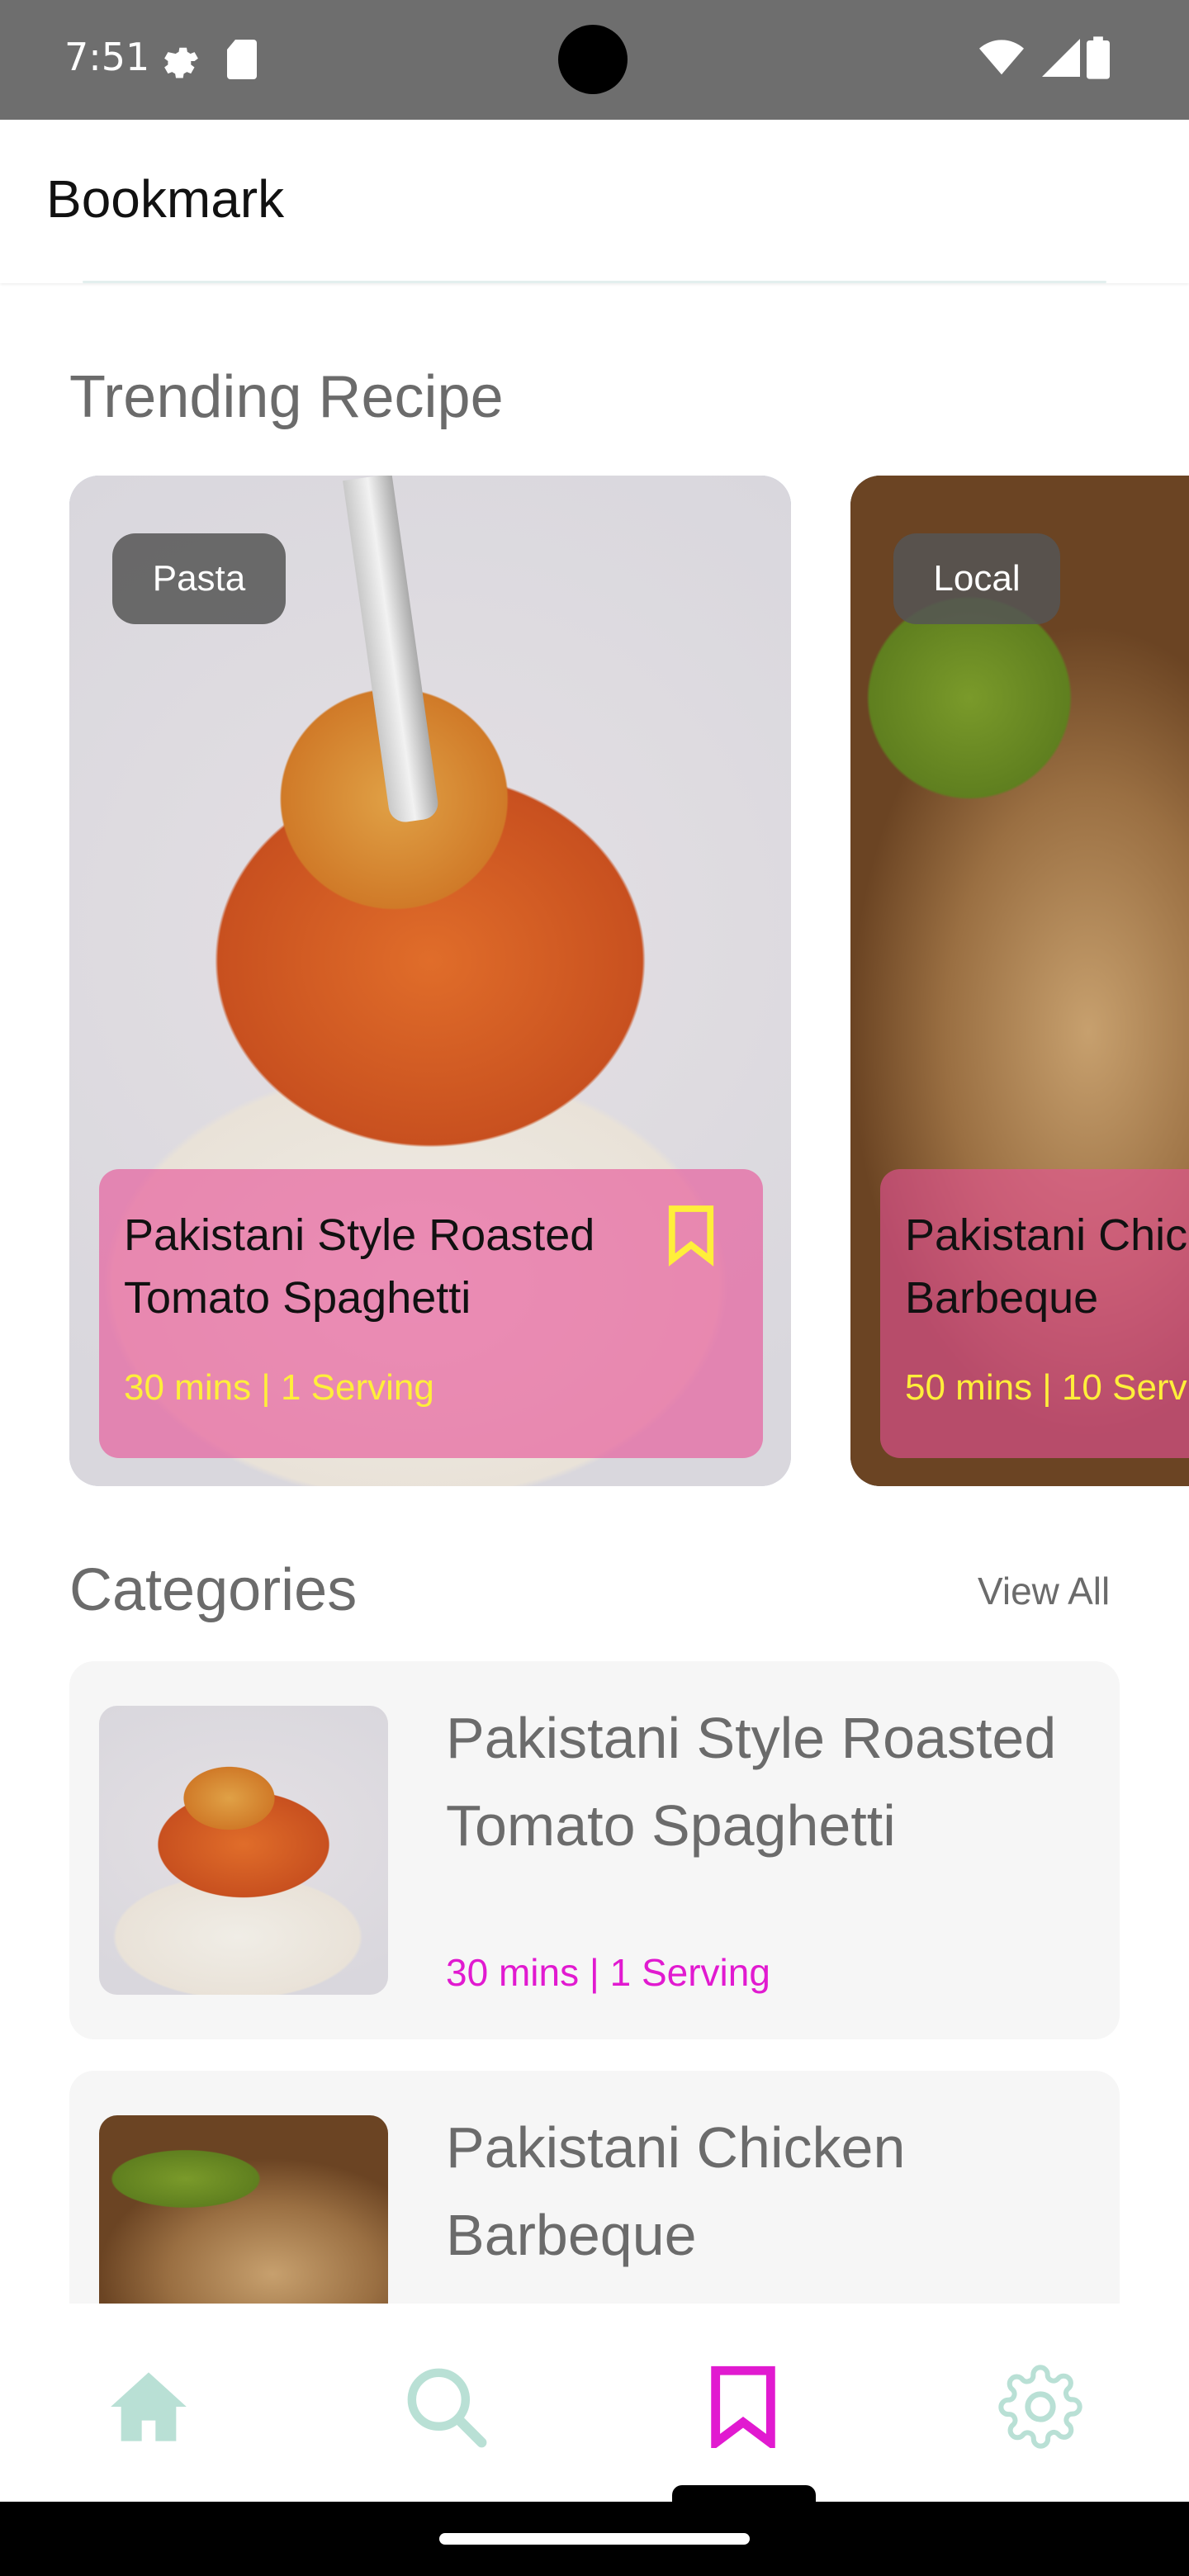  What do you see at coordinates (676, 2191) in the screenshot?
I see `list-item-title: Pakistani Chicken Barbeque` at bounding box center [676, 2191].